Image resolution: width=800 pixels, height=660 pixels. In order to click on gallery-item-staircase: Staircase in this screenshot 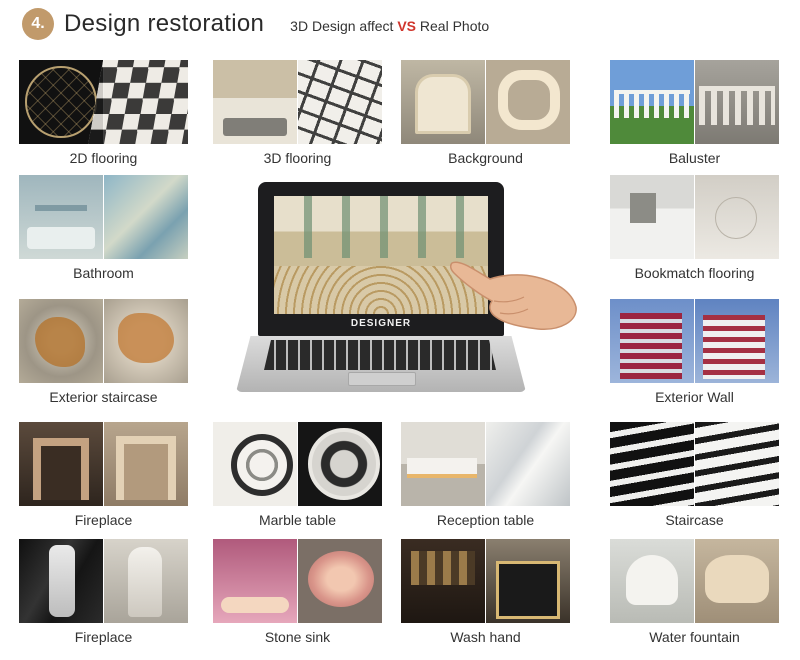, I will do `click(694, 475)`.